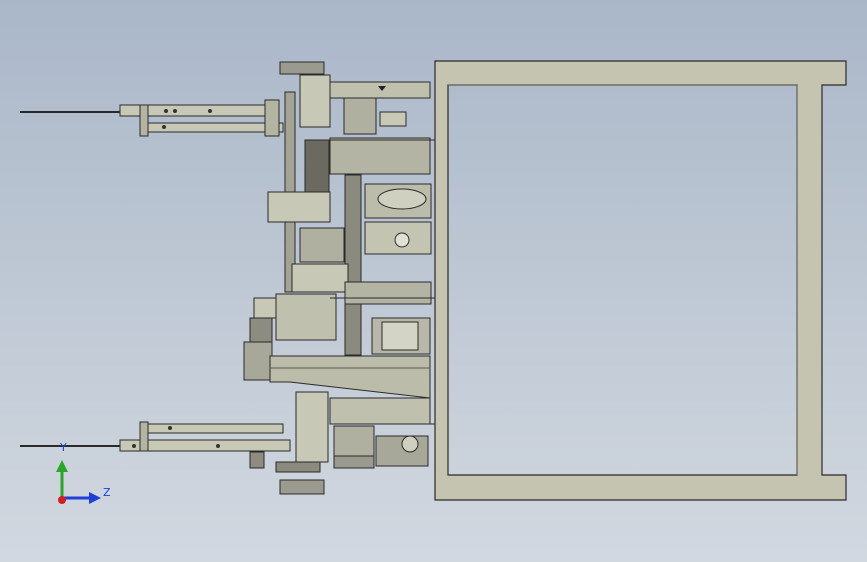 This screenshot has width=867, height=562. What do you see at coordinates (62, 500) in the screenshot?
I see `axis-origin` at bounding box center [62, 500].